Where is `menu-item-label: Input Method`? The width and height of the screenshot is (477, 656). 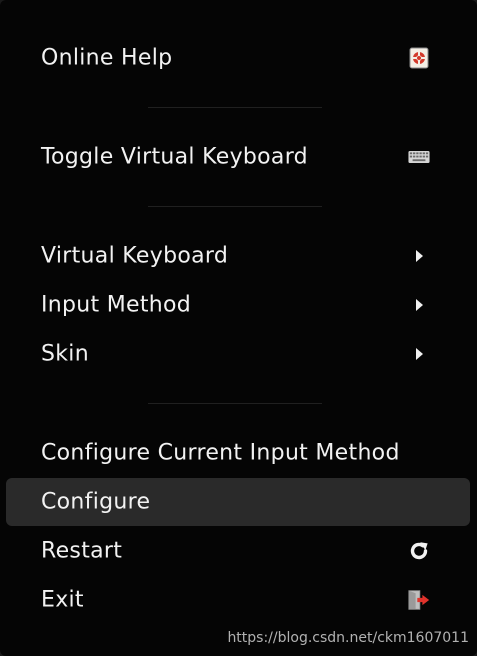 menu-item-label: Input Method is located at coordinates (116, 305).